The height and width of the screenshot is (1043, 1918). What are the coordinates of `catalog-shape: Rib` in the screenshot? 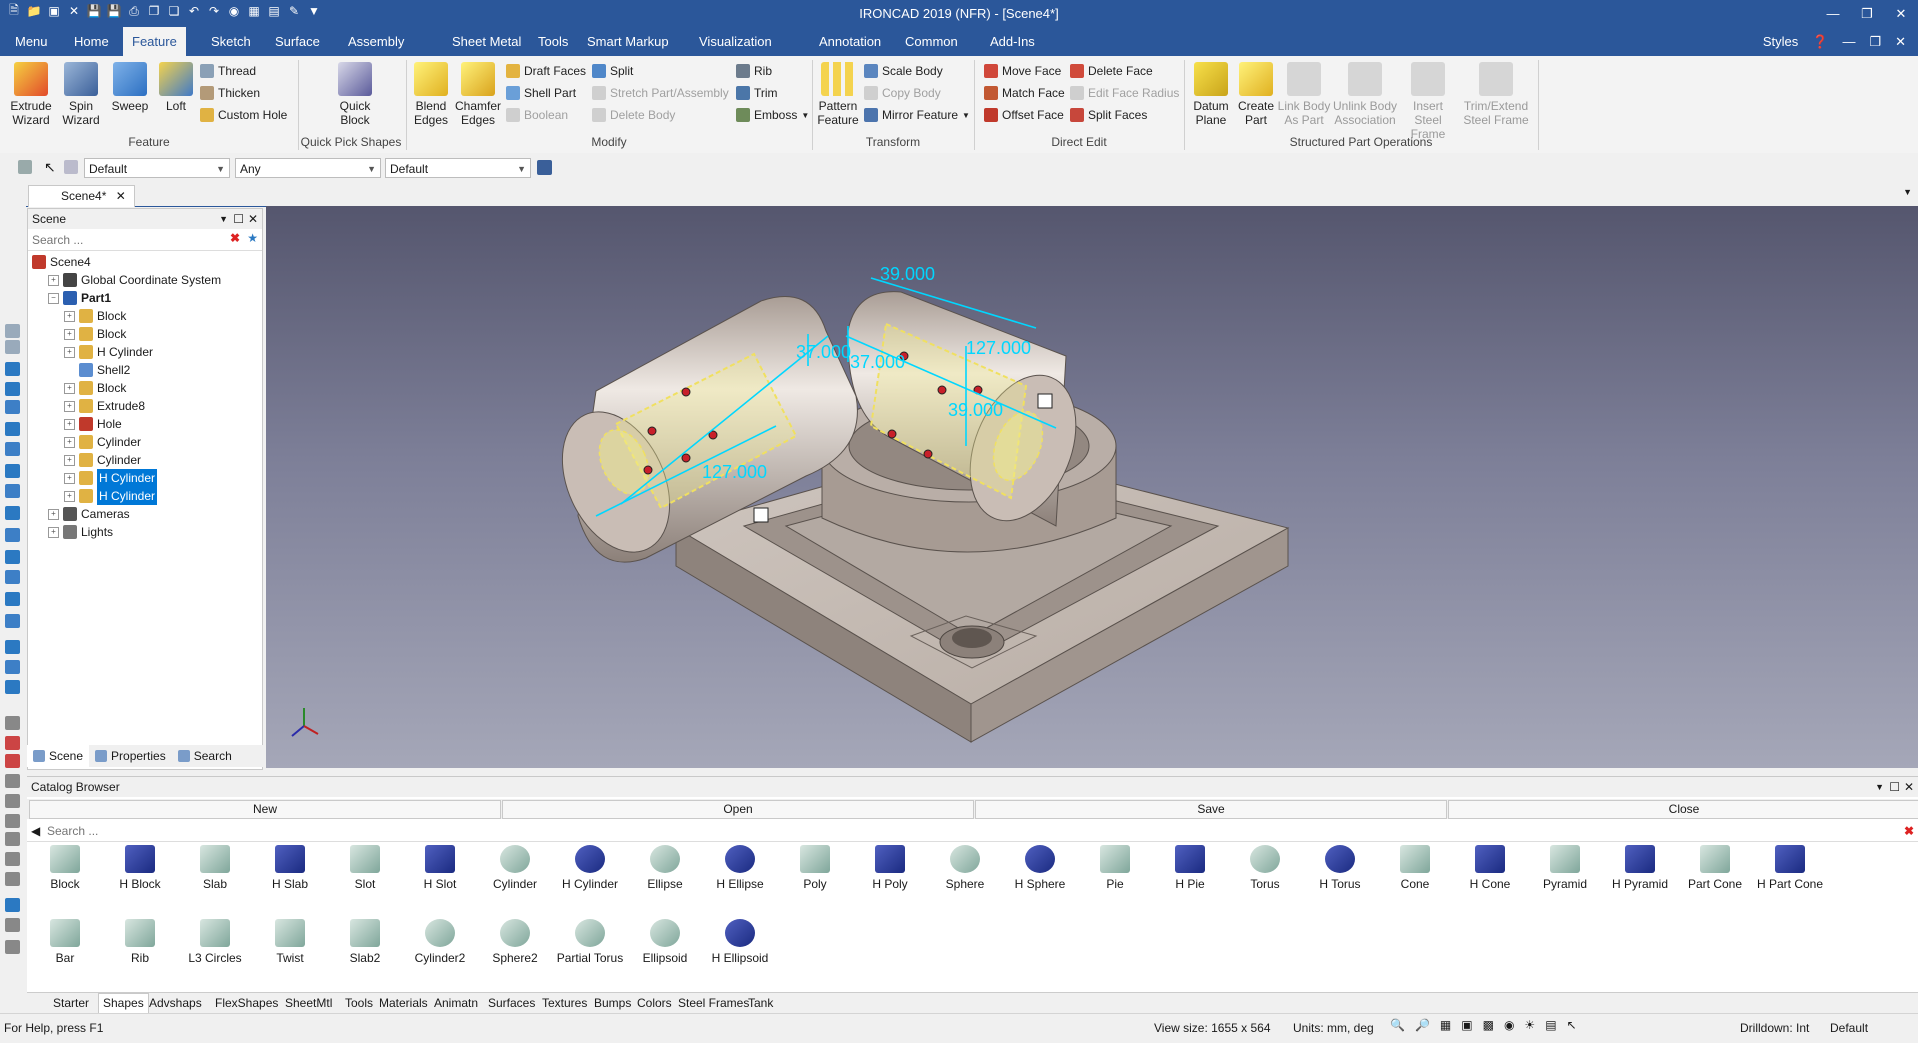 It's located at (140, 942).